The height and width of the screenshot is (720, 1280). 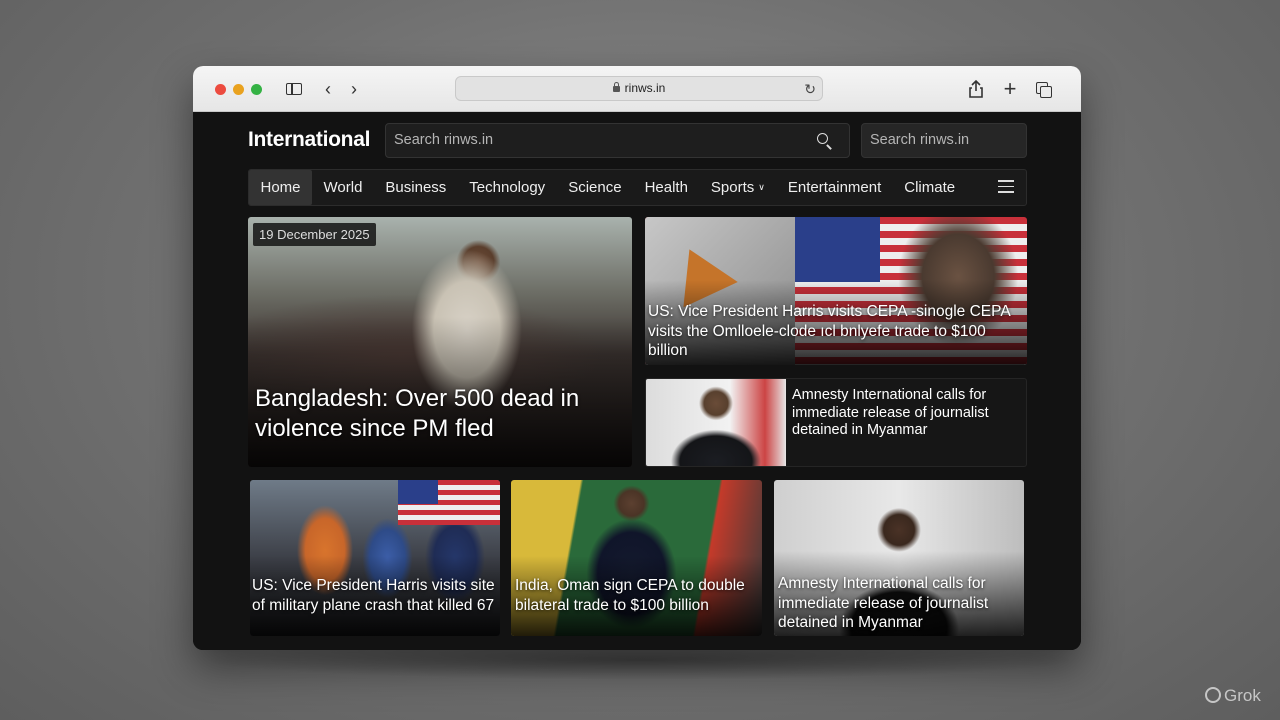 I want to click on nav-item-science: Science, so click(x=595, y=187).